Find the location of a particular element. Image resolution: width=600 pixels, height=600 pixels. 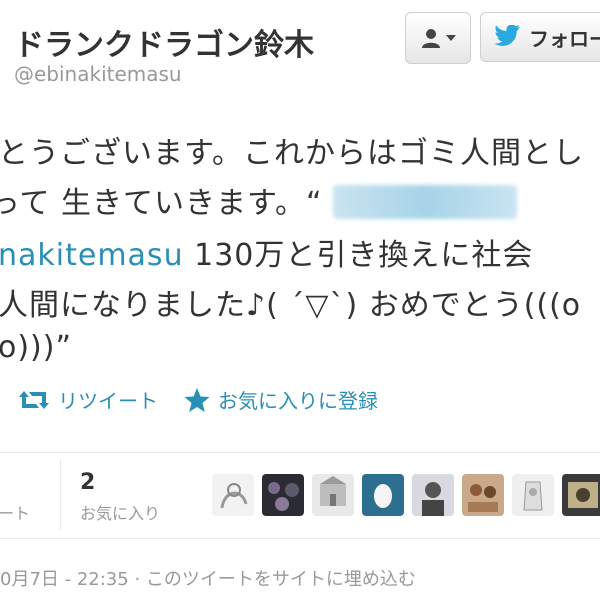

tweet-text-line: って 生きていきます。“ is located at coordinates (259, 200).